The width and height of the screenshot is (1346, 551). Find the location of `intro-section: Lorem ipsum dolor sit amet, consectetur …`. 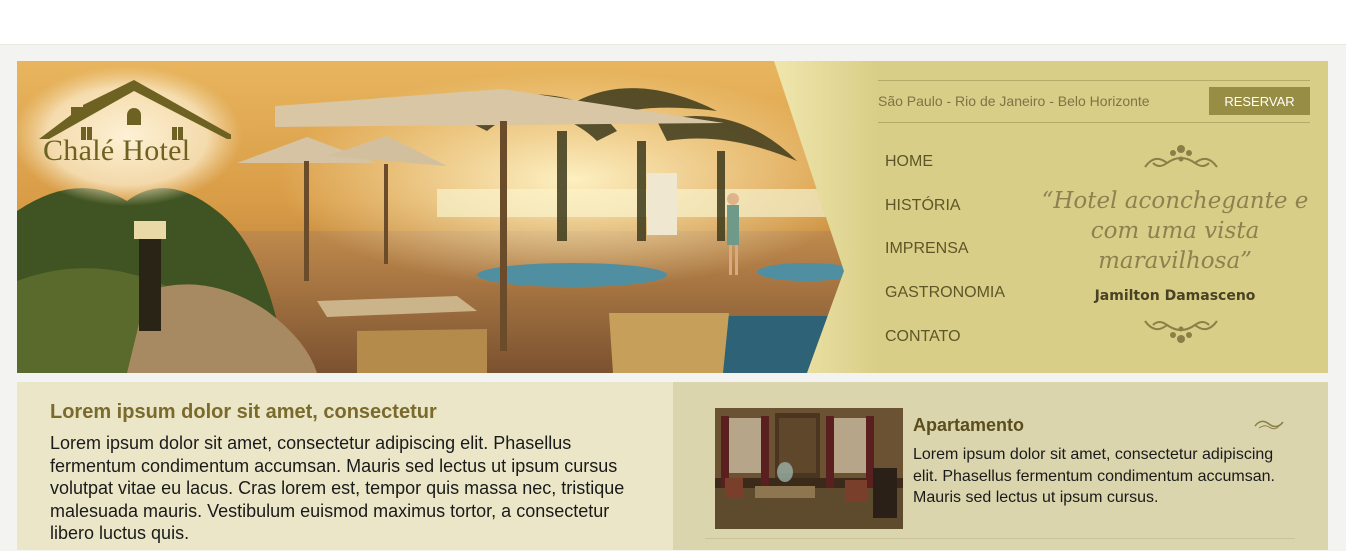

intro-section: Lorem ipsum dolor sit amet, consectetur … is located at coordinates (345, 466).